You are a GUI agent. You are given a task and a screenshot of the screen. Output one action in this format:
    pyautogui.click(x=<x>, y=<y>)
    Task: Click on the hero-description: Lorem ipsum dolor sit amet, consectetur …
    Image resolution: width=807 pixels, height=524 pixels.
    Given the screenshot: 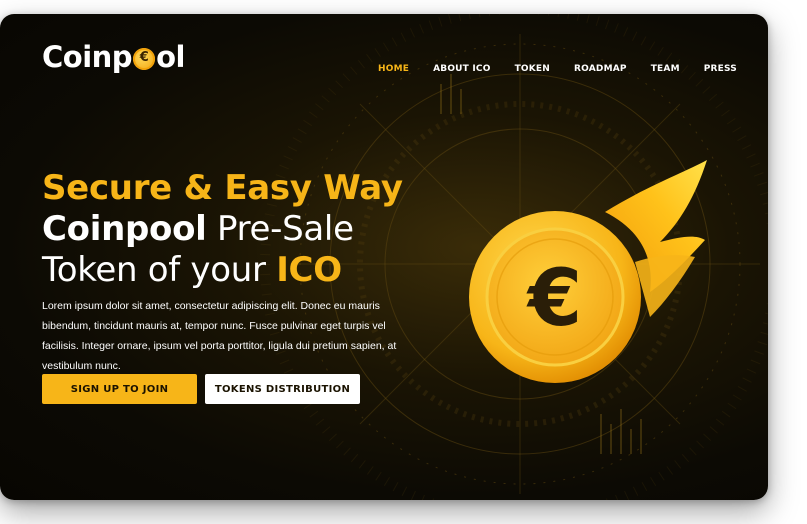 What is the action you would take?
    pyautogui.click(x=219, y=336)
    